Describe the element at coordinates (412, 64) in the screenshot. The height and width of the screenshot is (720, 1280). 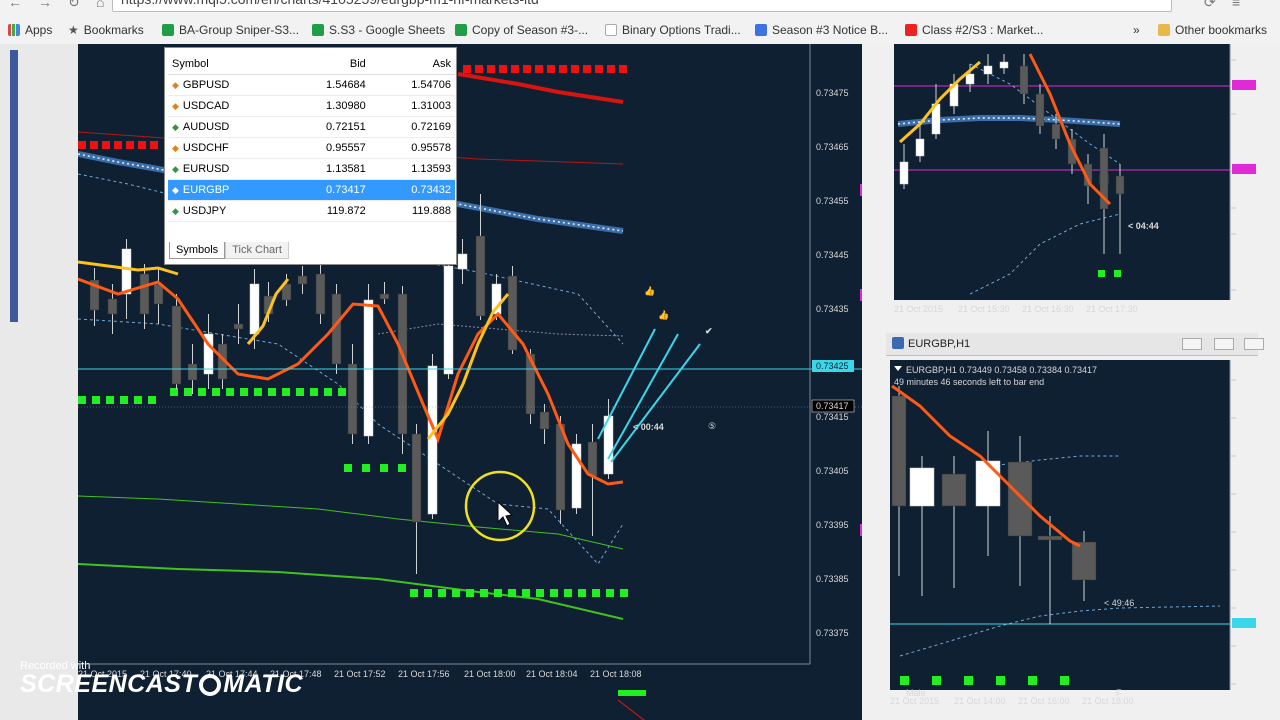
I see `col-ask: Ask` at that location.